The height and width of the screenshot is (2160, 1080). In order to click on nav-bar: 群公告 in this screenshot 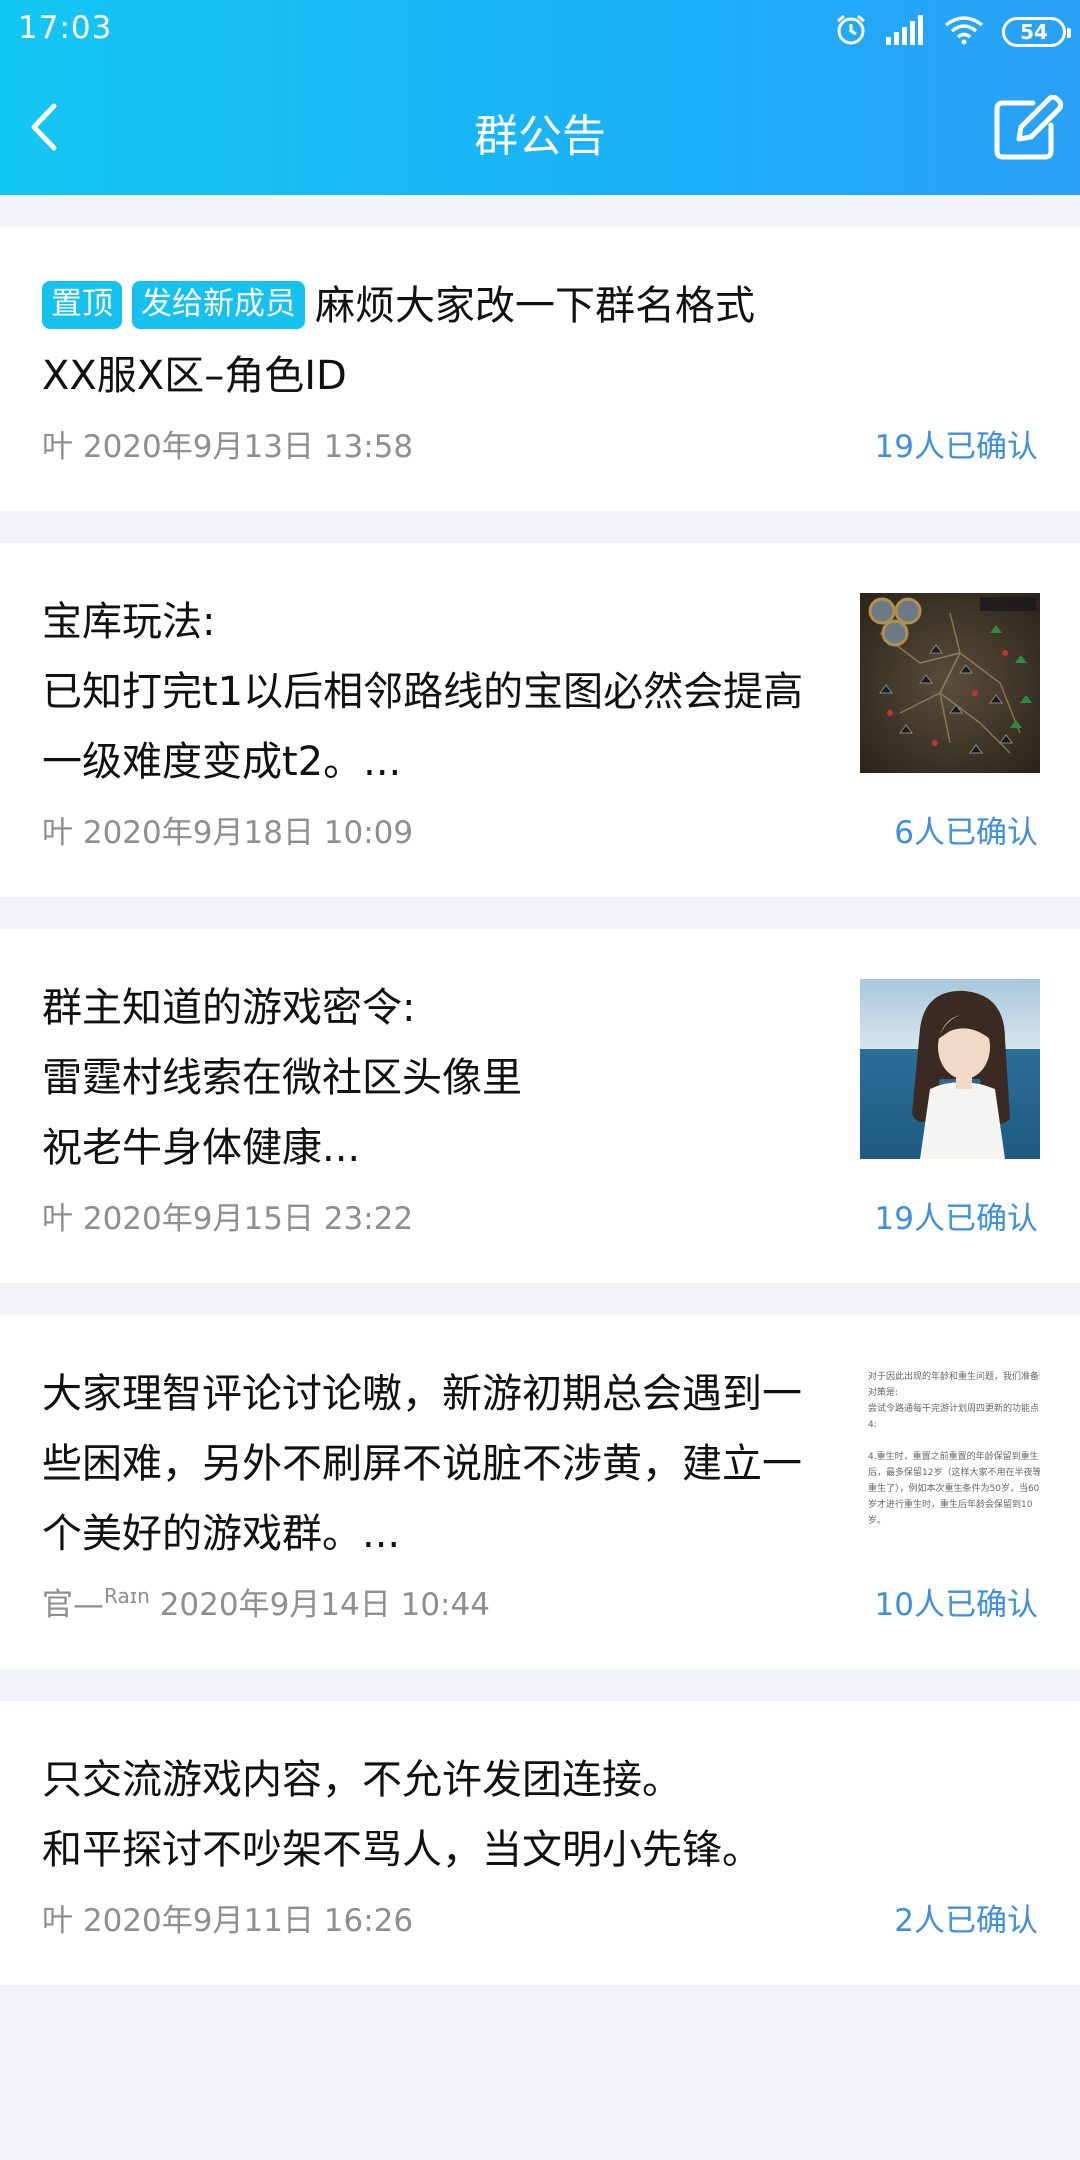, I will do `click(540, 128)`.